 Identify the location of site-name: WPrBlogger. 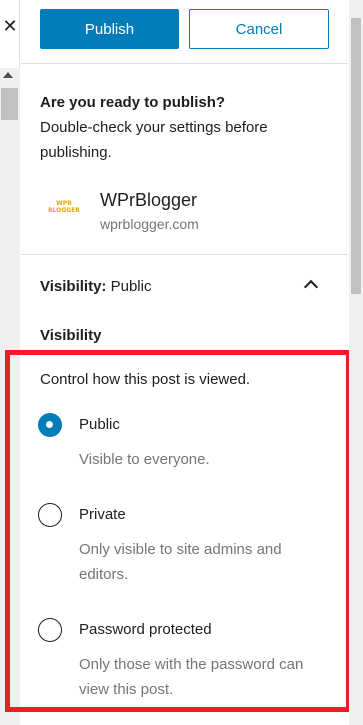
(149, 200).